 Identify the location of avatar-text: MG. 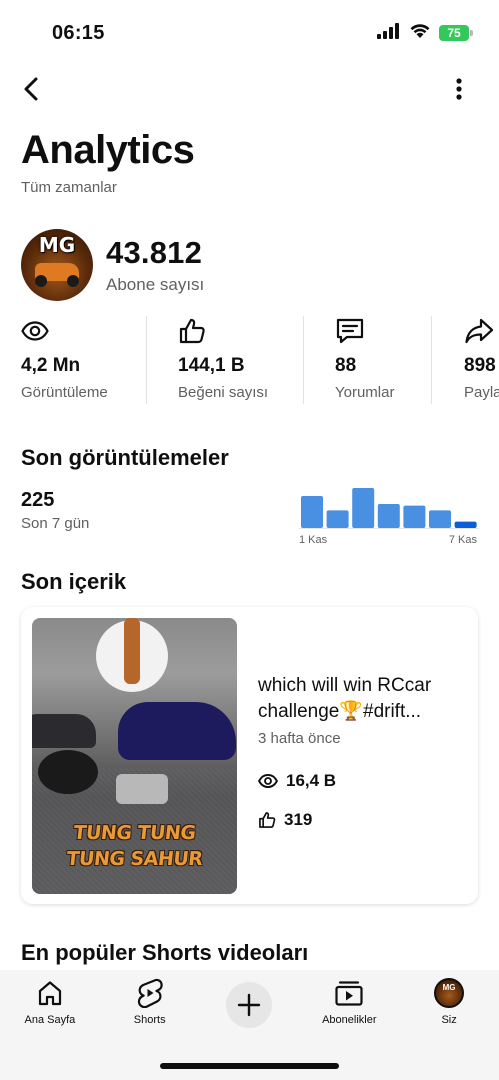
(57, 245).